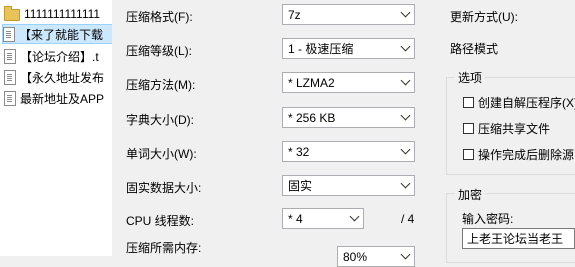  Describe the element at coordinates (348, 185) in the screenshot. I see `solid-select: 固实` at that location.